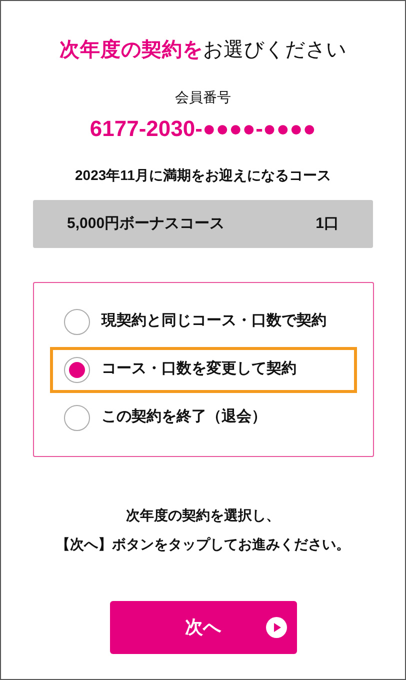 Image resolution: width=406 pixels, height=680 pixels. I want to click on radio-option: この契約を終了（退会）, so click(203, 417).